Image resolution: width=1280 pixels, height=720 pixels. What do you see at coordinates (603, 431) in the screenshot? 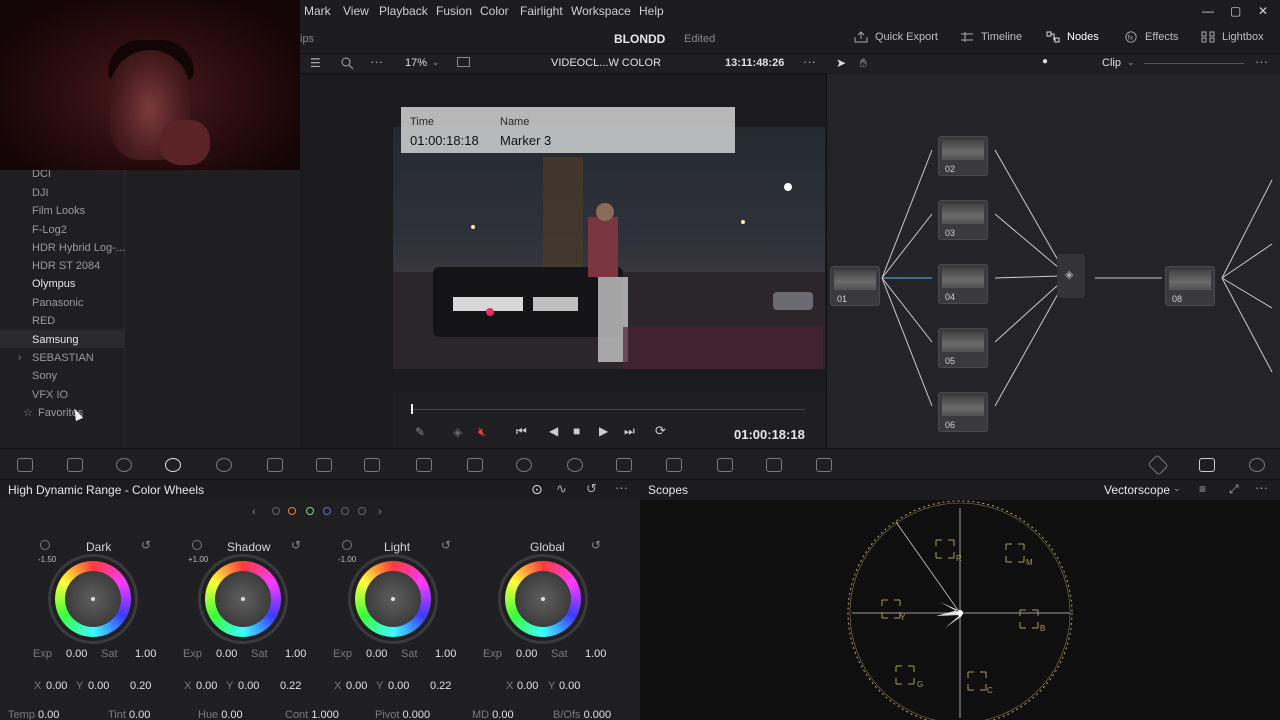
I see `play-icon: ▶︎` at bounding box center [603, 431].